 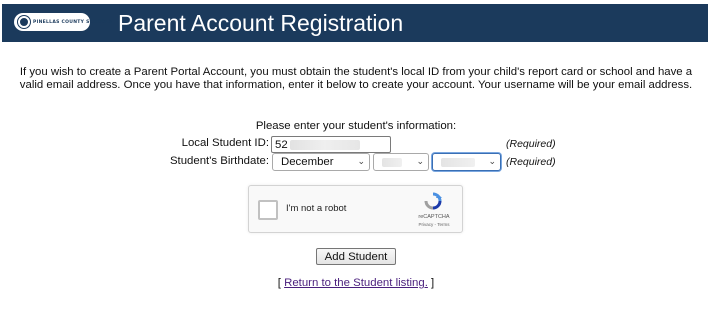 I want to click on student-id-row: Local Student ID: 52 (Required), so click(x=356, y=145).